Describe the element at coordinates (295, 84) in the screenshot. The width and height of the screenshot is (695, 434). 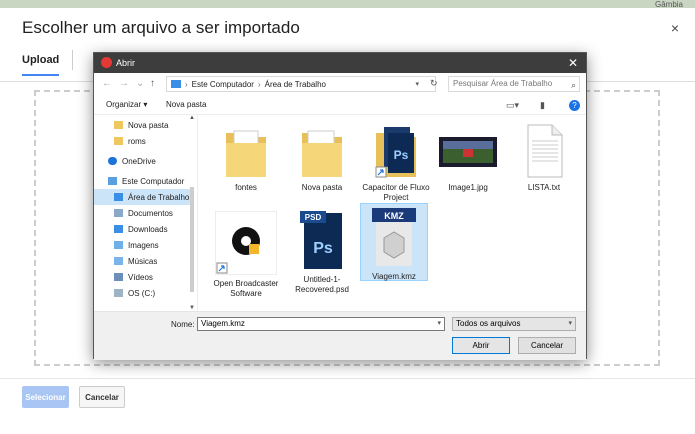
I see `breadcrumb-current: Área de Trabalho` at that location.